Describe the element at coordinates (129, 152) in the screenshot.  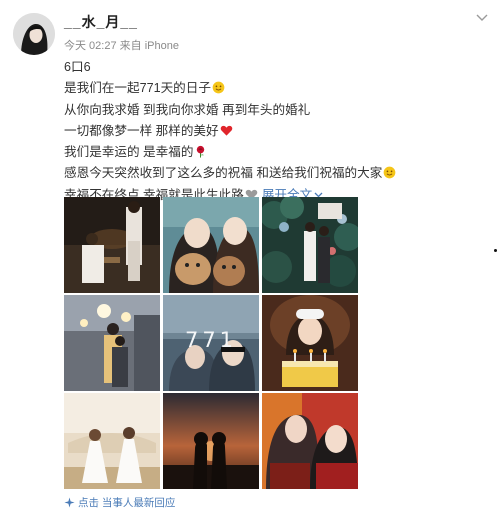
I see `post-line-text: 我们是幸运的 是幸福的` at that location.